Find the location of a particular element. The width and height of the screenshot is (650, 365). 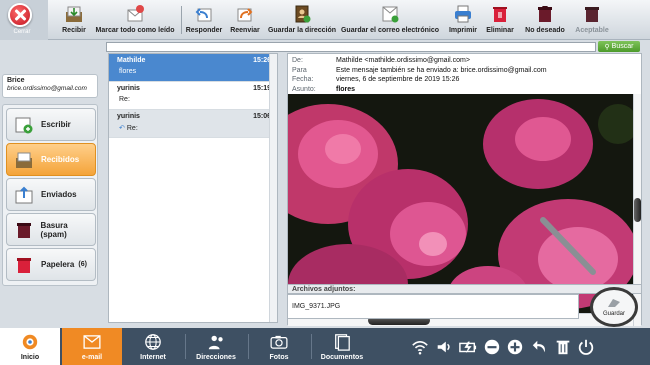

save-address-button: Guardar la dirección is located at coordinates (302, 20).